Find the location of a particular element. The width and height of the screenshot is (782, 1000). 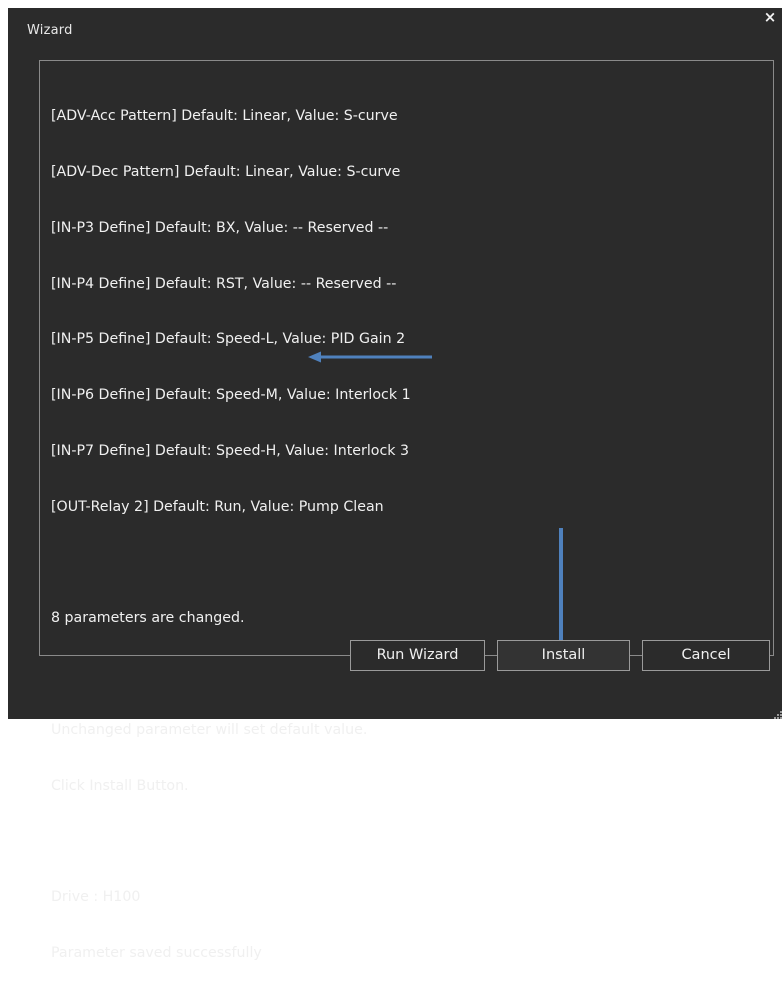

title-bar: Wizard × is located at coordinates (395, 28).